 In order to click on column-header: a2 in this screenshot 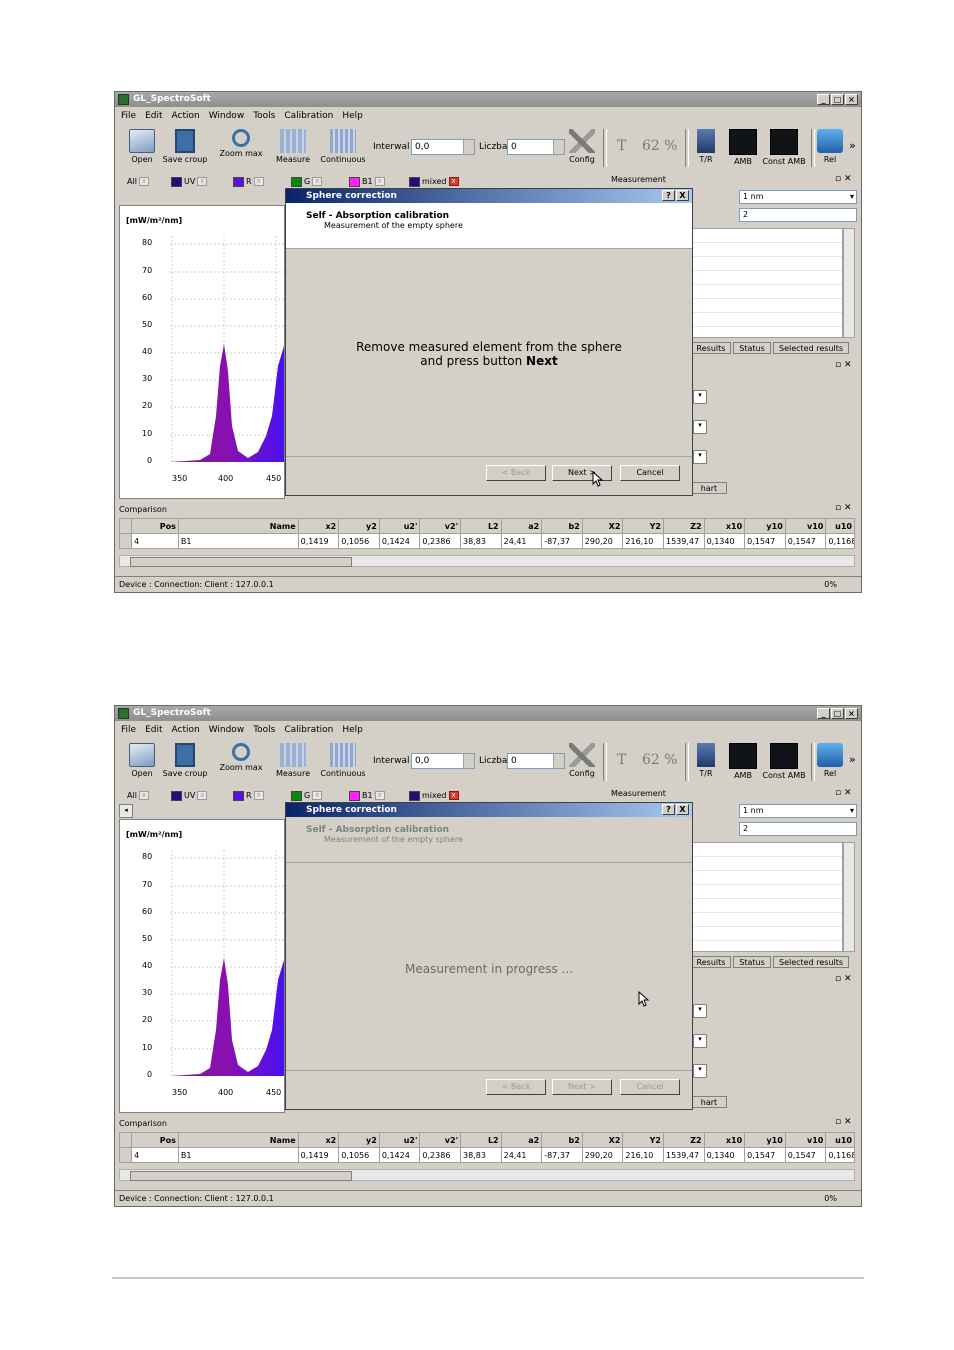, I will do `click(521, 1140)`.